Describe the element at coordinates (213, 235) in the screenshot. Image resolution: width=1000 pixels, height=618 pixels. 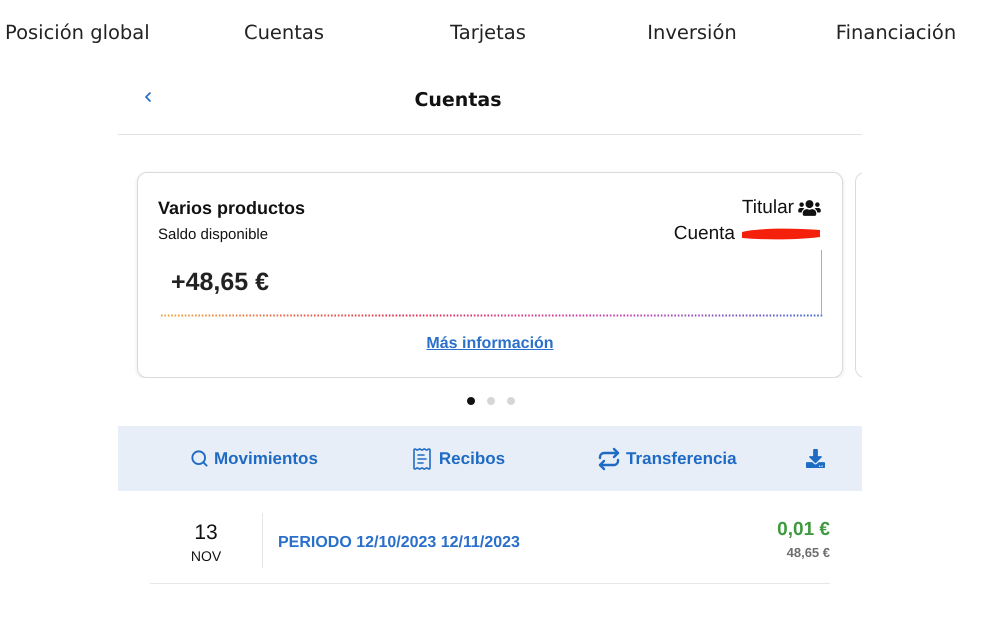
I see `balance-label: Saldo disponible` at that location.